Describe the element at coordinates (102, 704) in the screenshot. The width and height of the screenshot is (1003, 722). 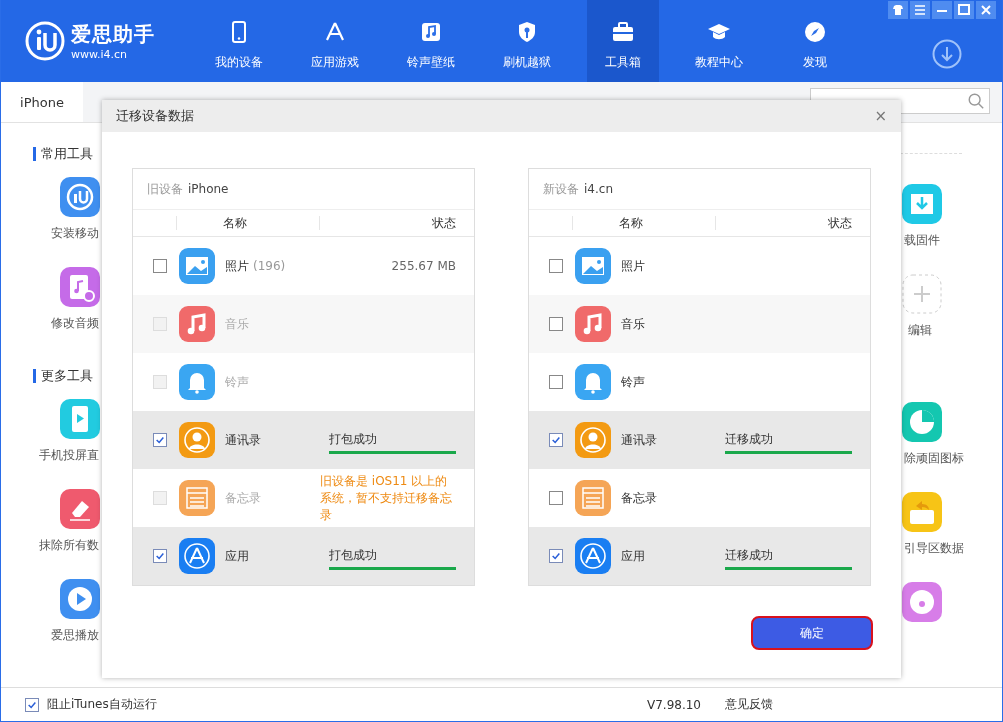
I see `checkbox-label: 阻止iTunes自动运行` at that location.